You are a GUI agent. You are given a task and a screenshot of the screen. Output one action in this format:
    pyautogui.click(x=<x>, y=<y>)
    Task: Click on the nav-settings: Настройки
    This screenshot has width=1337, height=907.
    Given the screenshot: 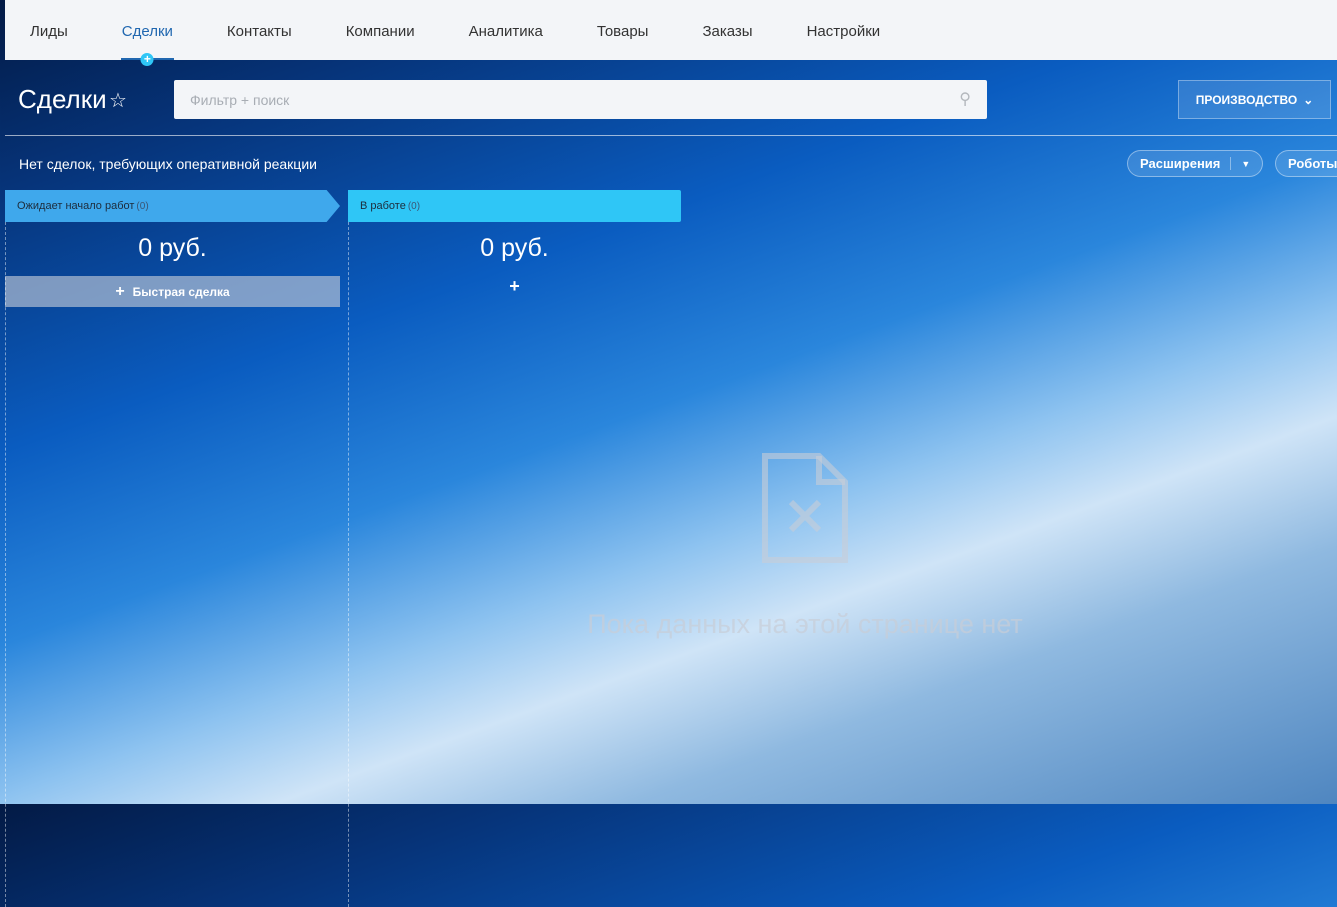 What is the action you would take?
    pyautogui.click(x=844, y=30)
    